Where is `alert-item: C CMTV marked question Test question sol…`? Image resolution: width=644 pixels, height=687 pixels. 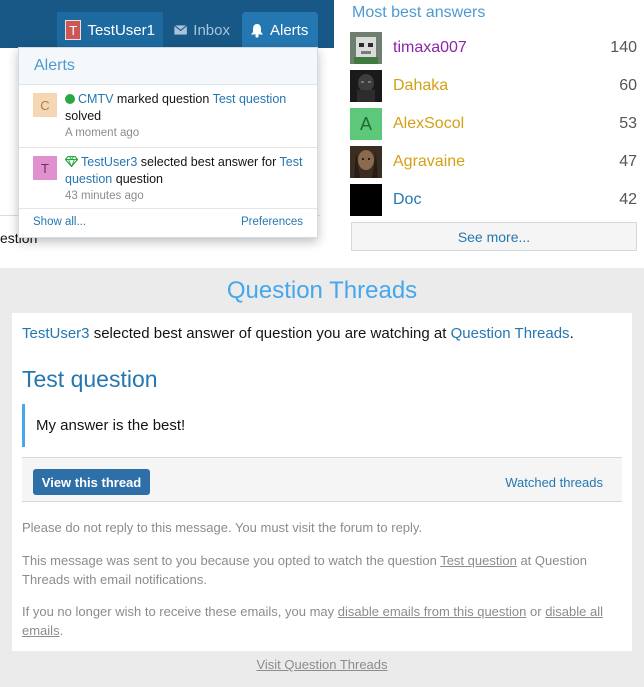 alert-item: C CMTV marked question Test question sol… is located at coordinates (168, 116).